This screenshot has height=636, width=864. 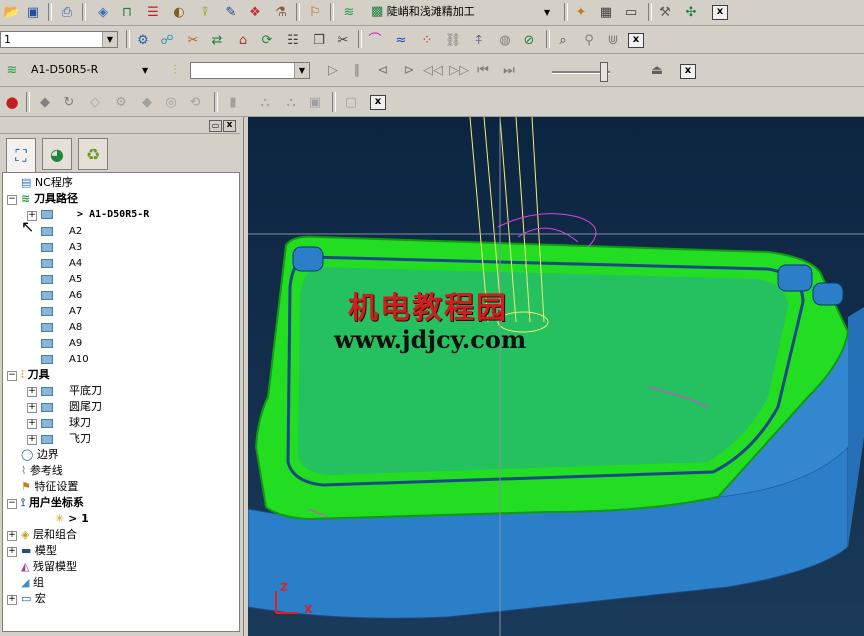 What do you see at coordinates (453, 40) in the screenshot?
I see `chain-icon: ⛓` at bounding box center [453, 40].